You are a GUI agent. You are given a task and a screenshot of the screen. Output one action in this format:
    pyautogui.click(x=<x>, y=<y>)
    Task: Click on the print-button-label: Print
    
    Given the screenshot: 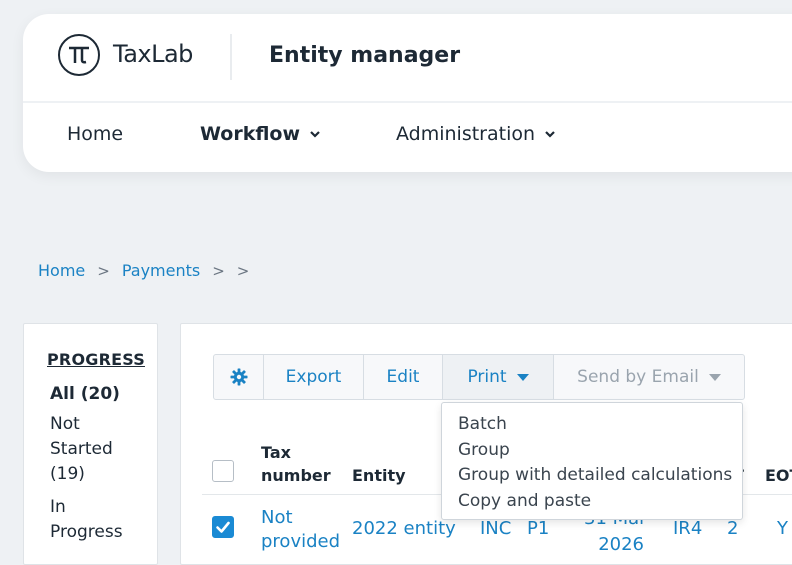 What is the action you would take?
    pyautogui.click(x=487, y=377)
    